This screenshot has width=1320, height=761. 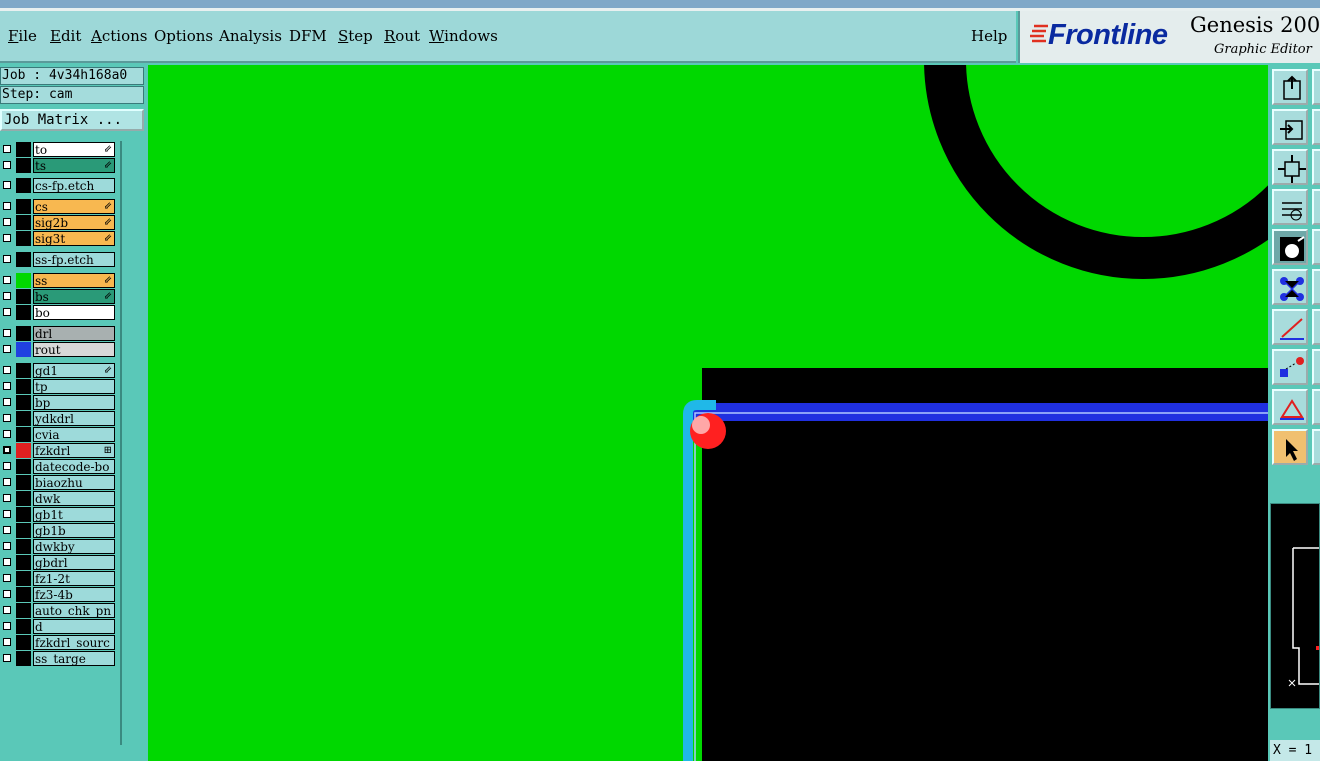 What do you see at coordinates (74, 185) in the screenshot?
I see `layer-name-label: cs-fp.etch` at bounding box center [74, 185].